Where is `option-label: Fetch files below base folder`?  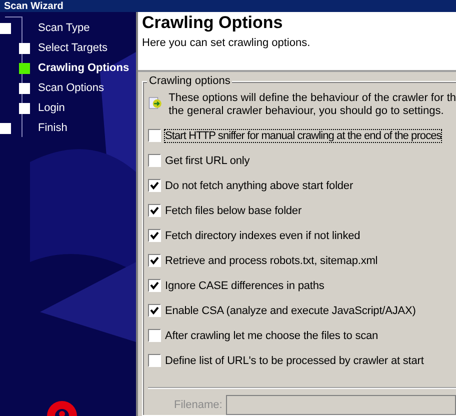
option-label: Fetch files below base folder is located at coordinates (233, 210).